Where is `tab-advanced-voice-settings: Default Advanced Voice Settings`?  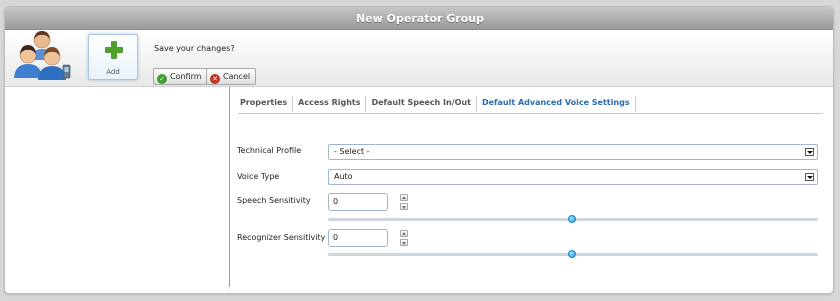
tab-advanced-voice-settings: Default Advanced Voice Settings is located at coordinates (555, 104).